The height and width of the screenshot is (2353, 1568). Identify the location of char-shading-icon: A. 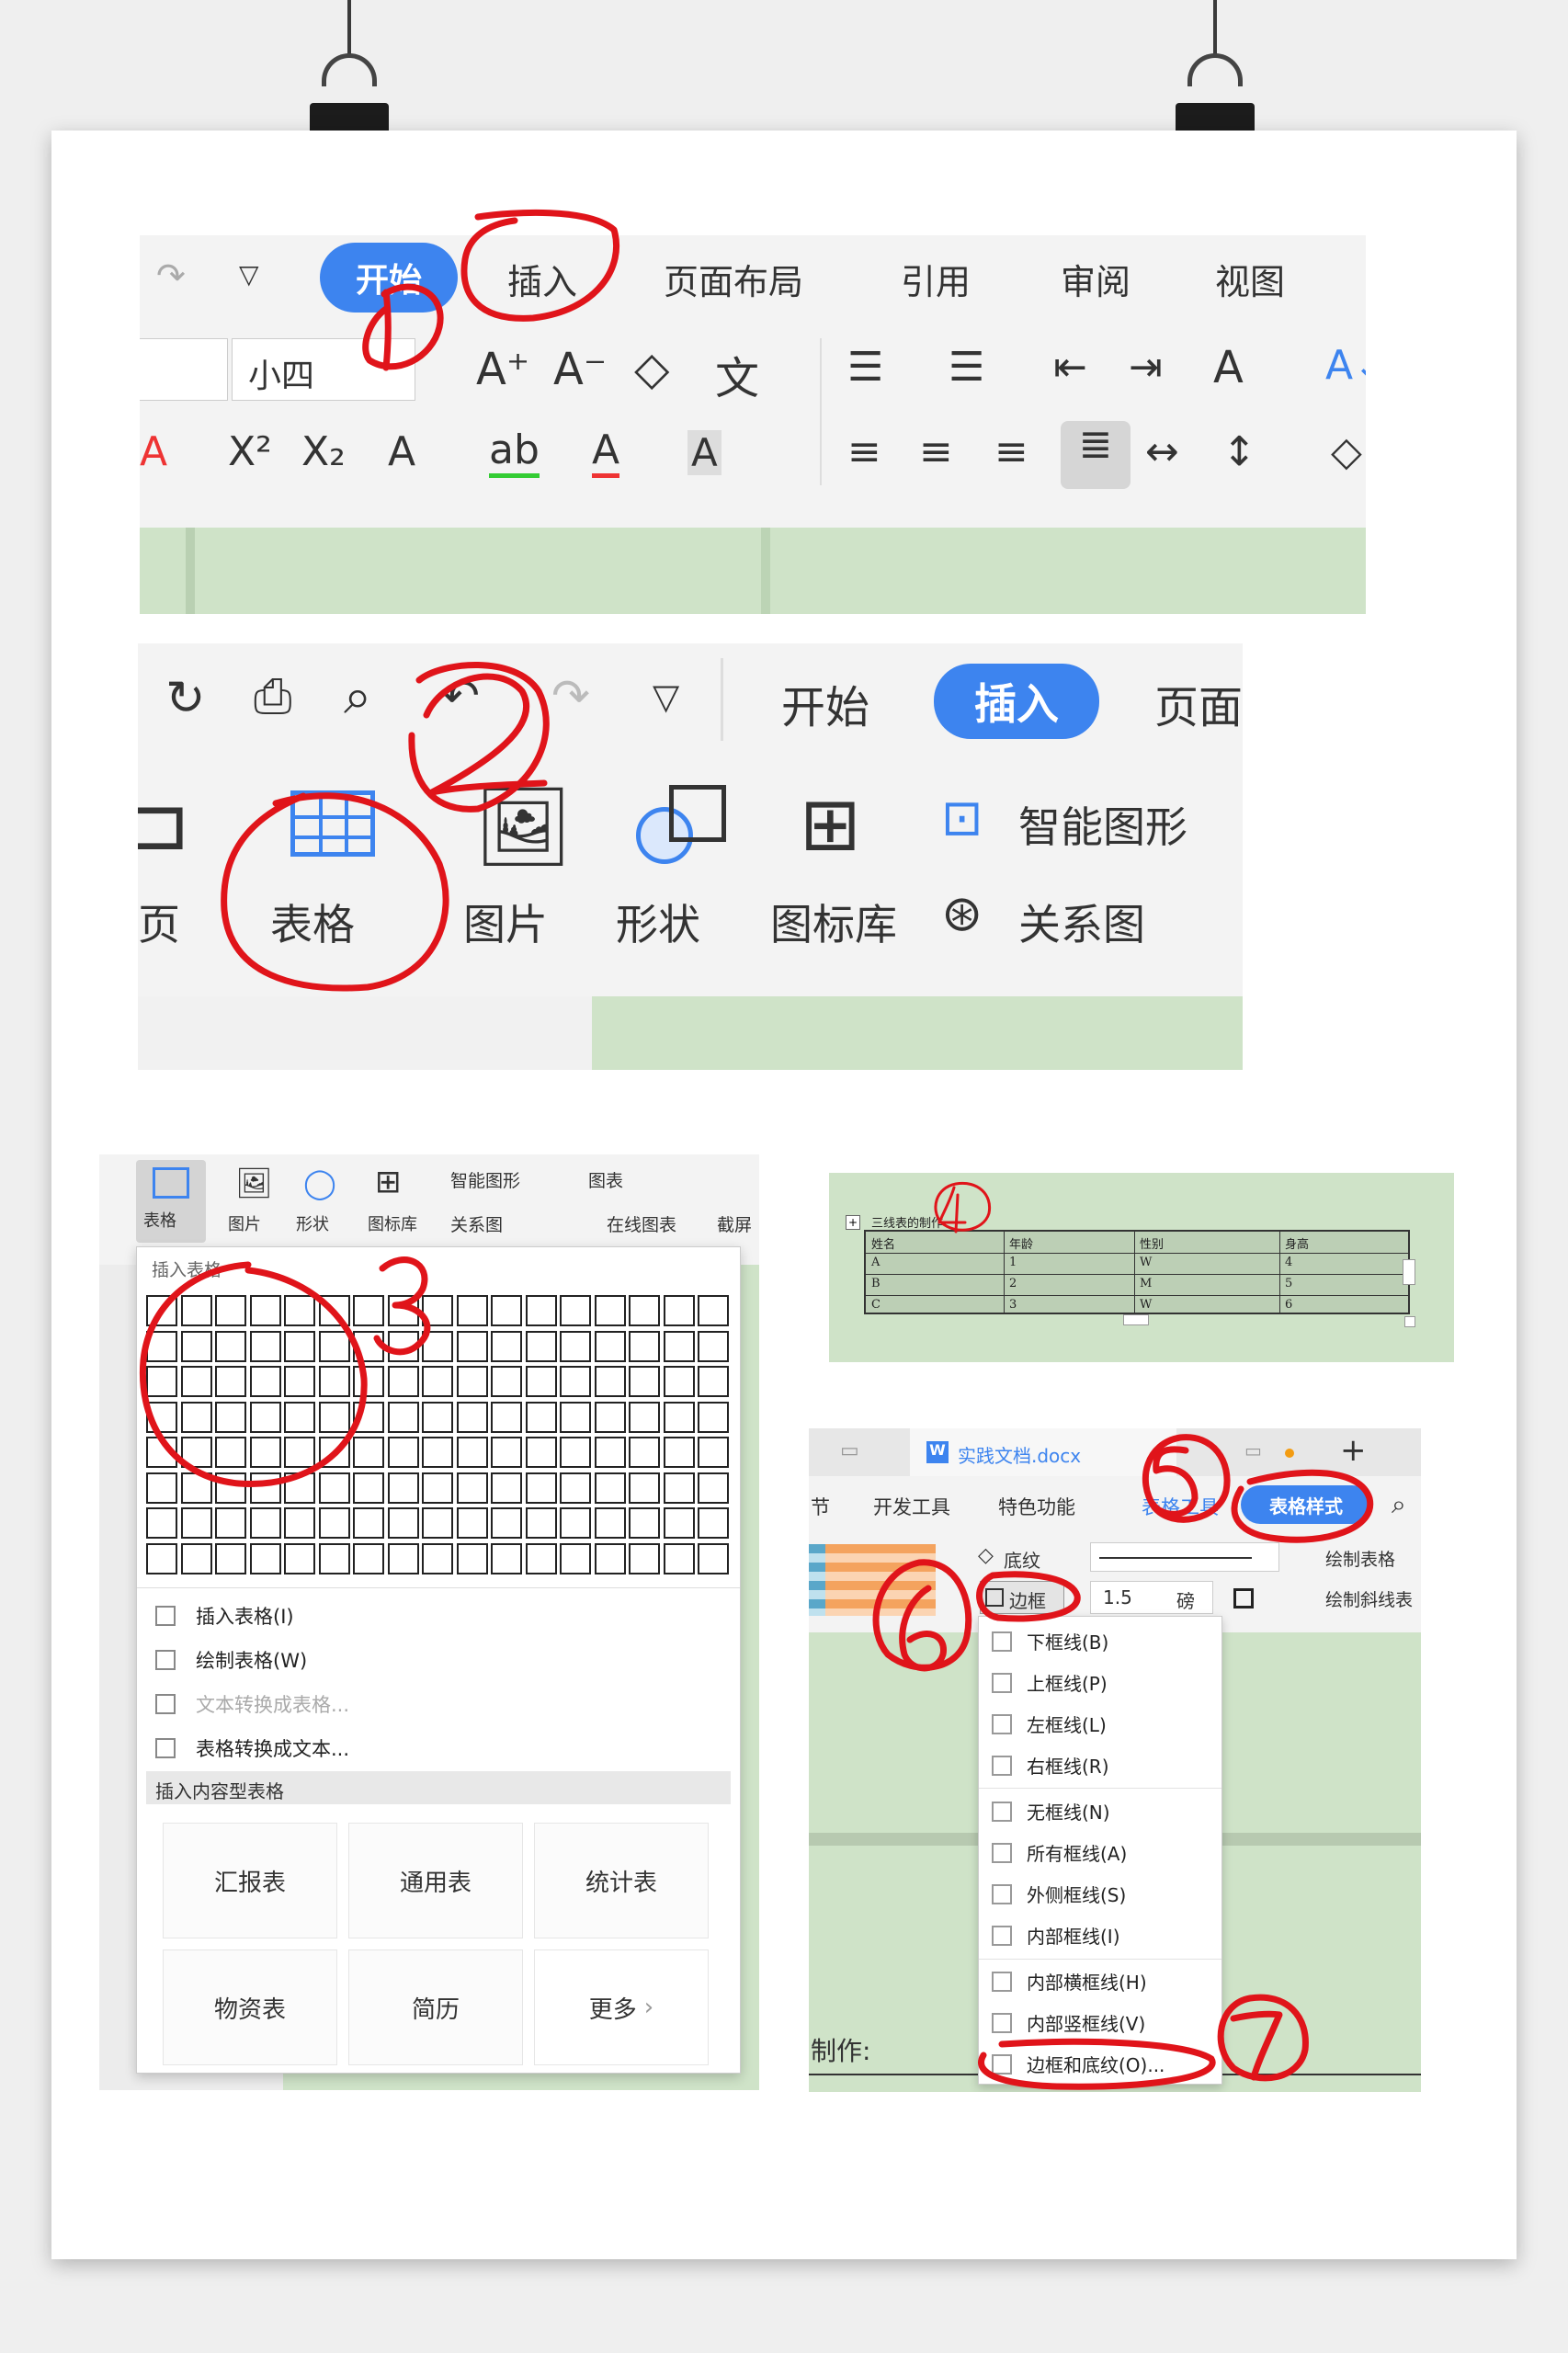
(704, 452).